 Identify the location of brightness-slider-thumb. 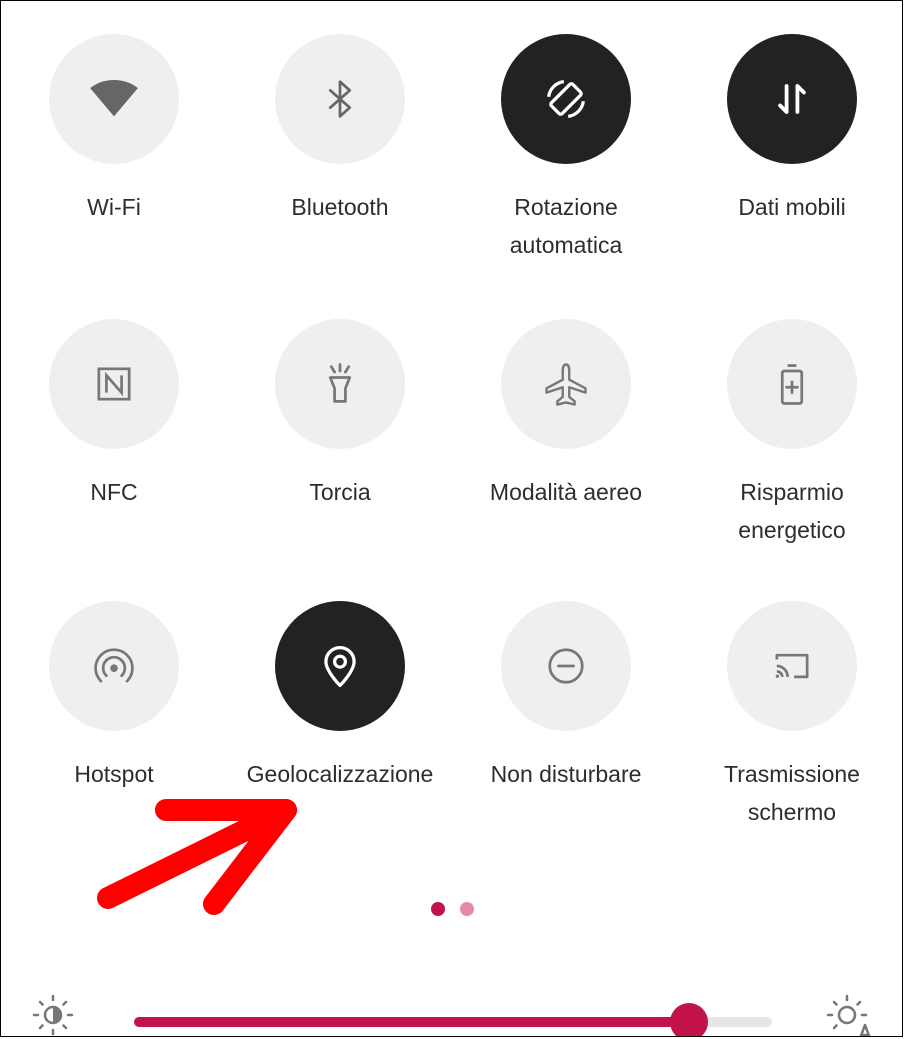
(689, 1019).